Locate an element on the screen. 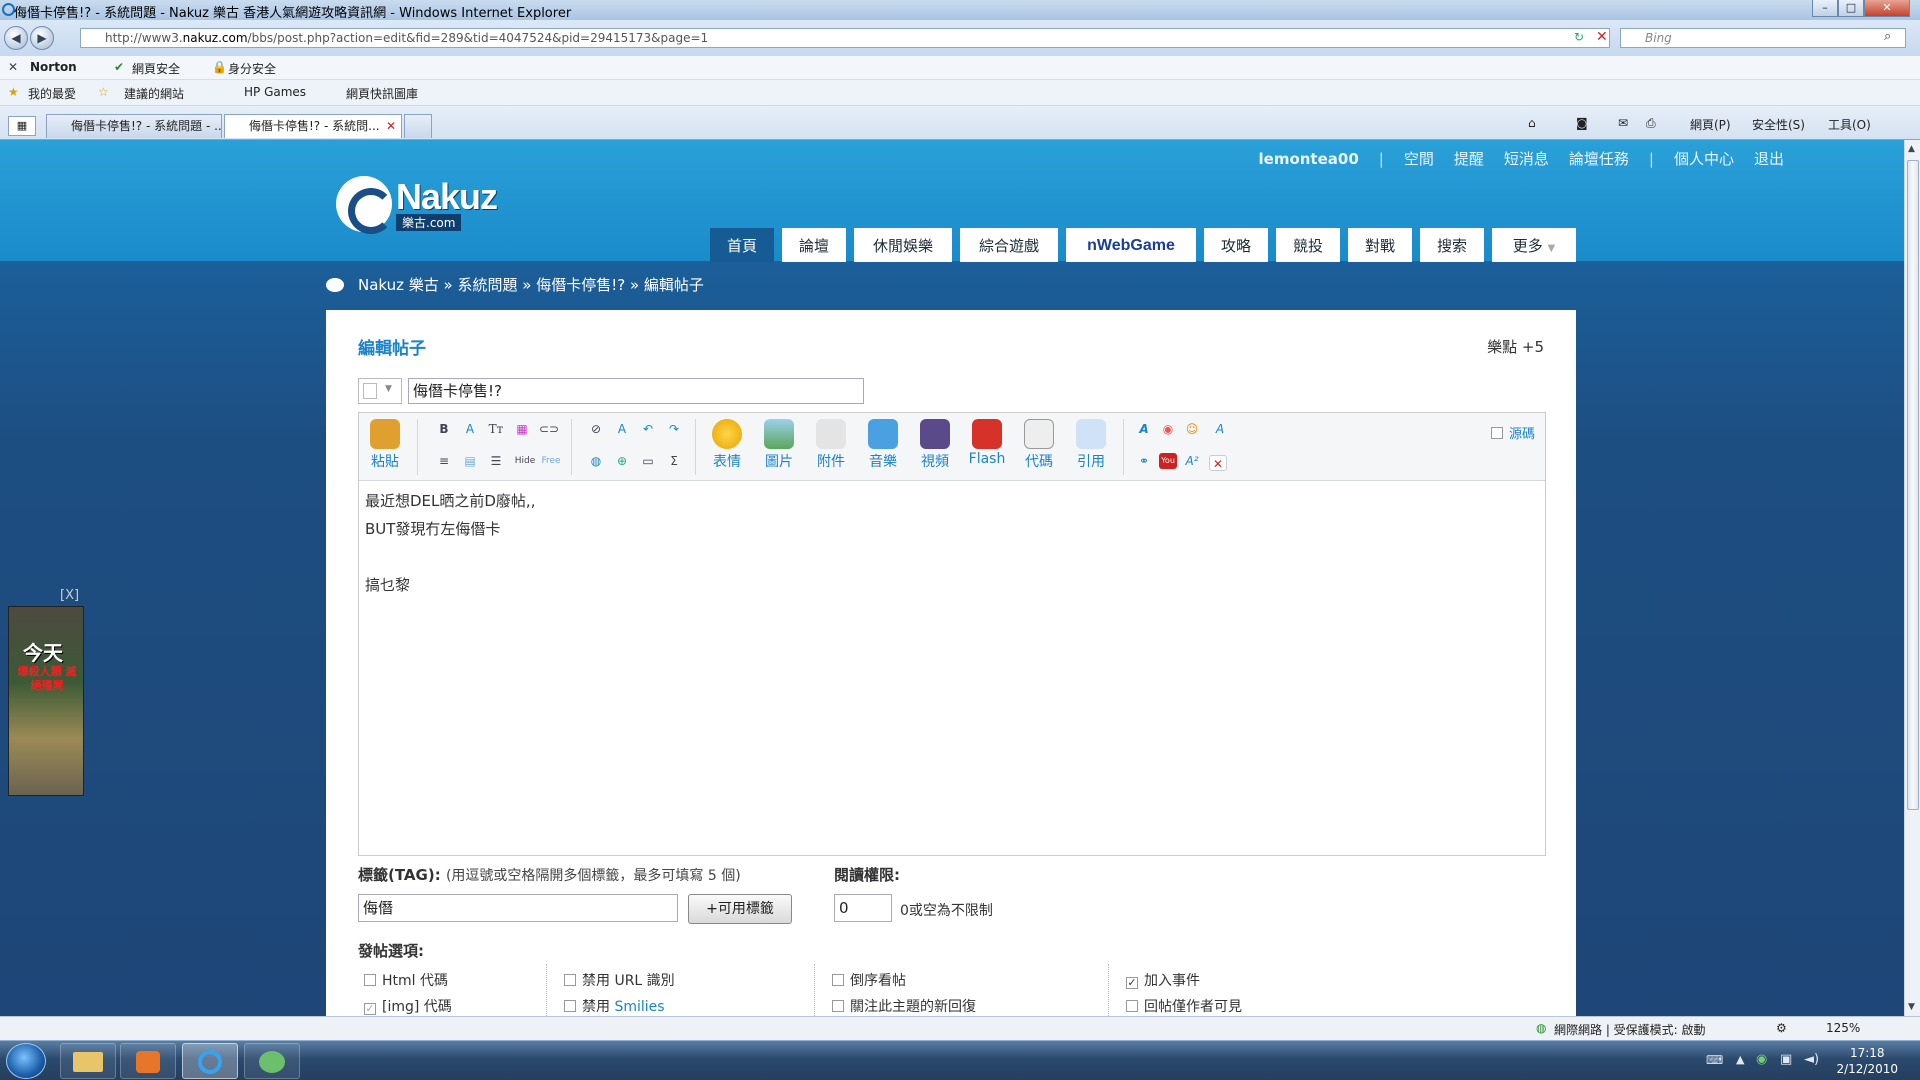 This screenshot has width=1920, height=1080. page-menu: 網頁(P) is located at coordinates (1710, 124).